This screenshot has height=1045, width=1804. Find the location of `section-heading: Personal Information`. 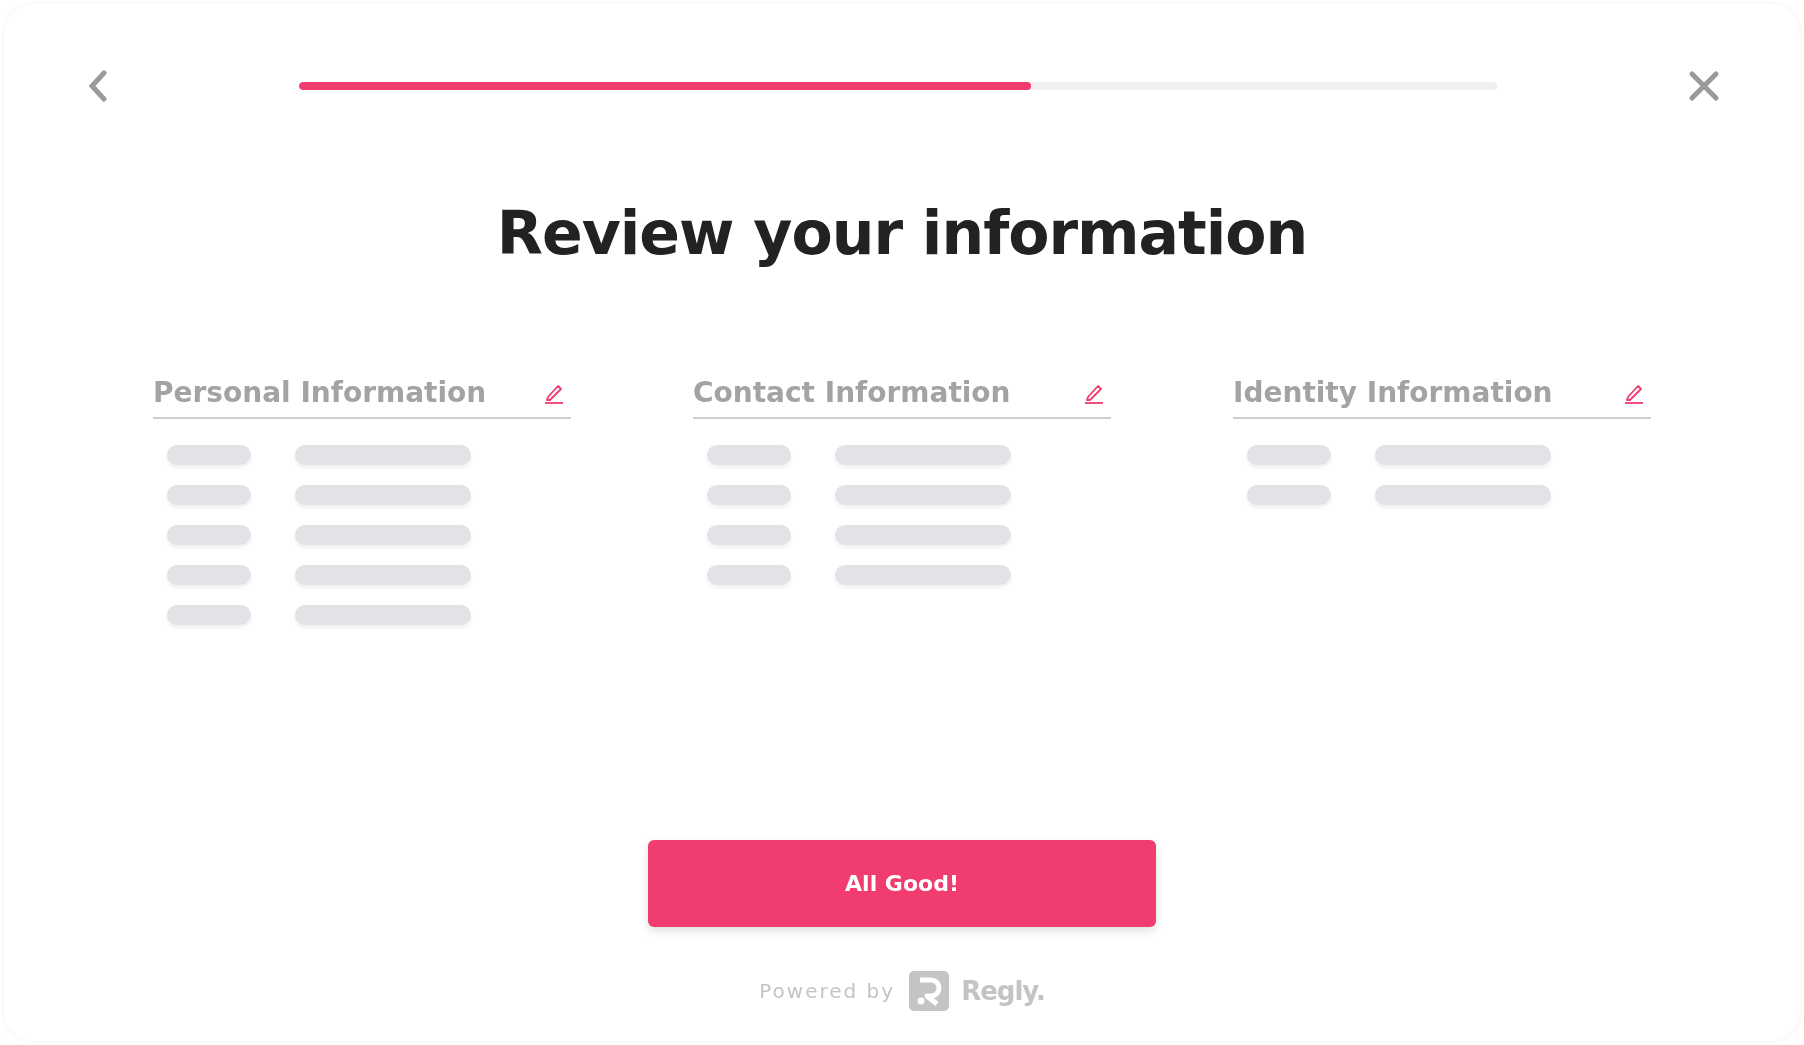

section-heading: Personal Information is located at coordinates (320, 392).